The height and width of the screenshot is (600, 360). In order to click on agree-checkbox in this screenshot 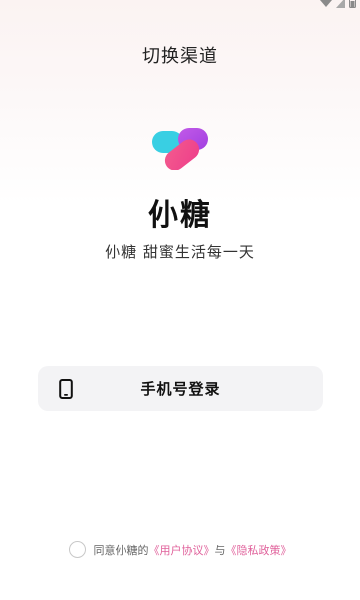, I will do `click(77, 549)`.